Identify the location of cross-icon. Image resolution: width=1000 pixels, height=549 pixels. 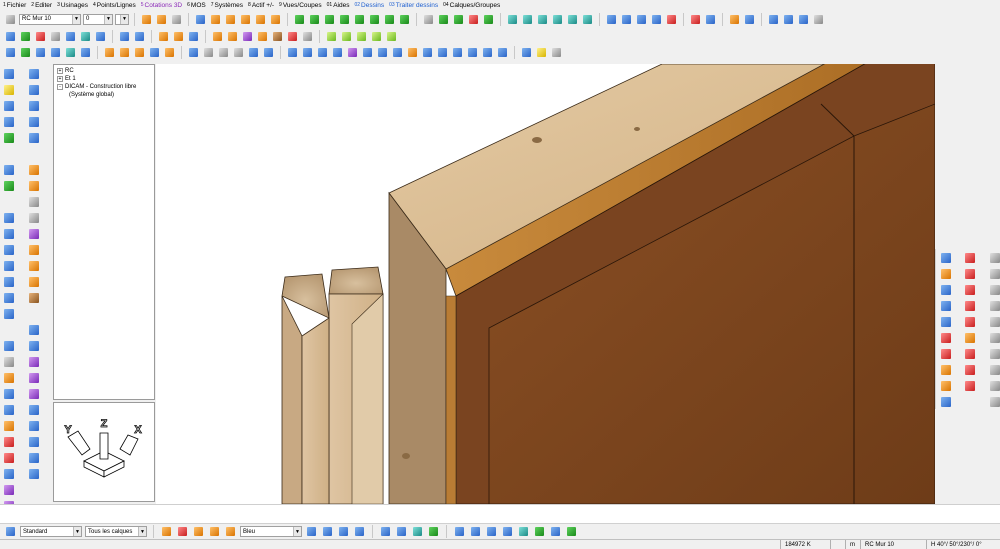
(34, 186).